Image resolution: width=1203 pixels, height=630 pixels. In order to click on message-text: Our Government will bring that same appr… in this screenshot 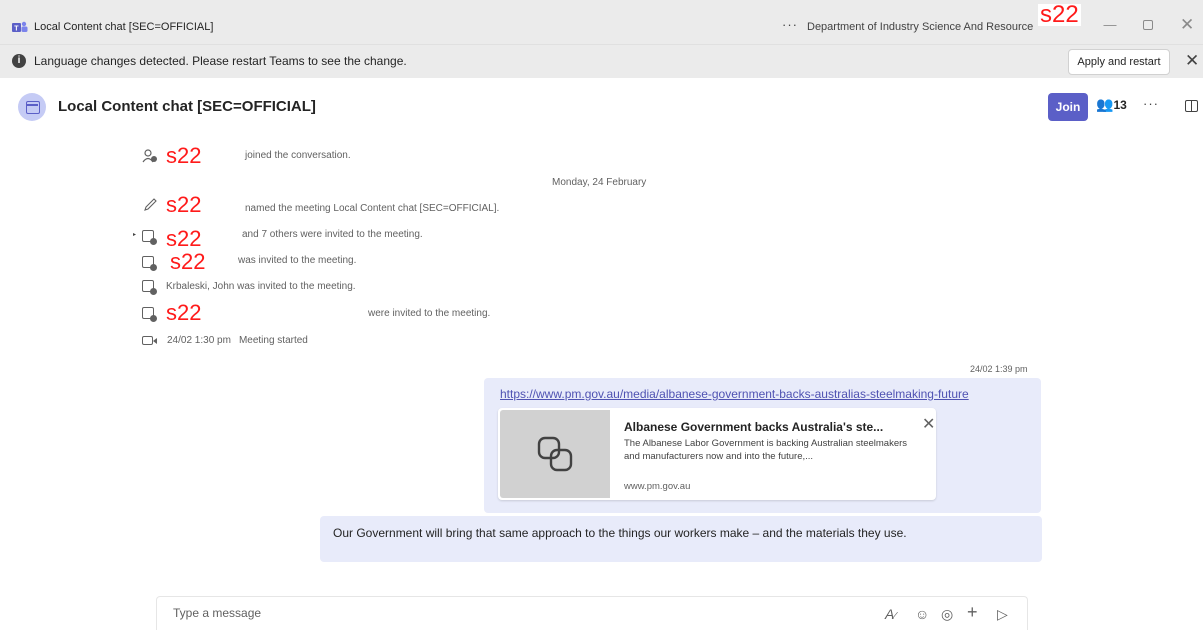, I will do `click(620, 533)`.